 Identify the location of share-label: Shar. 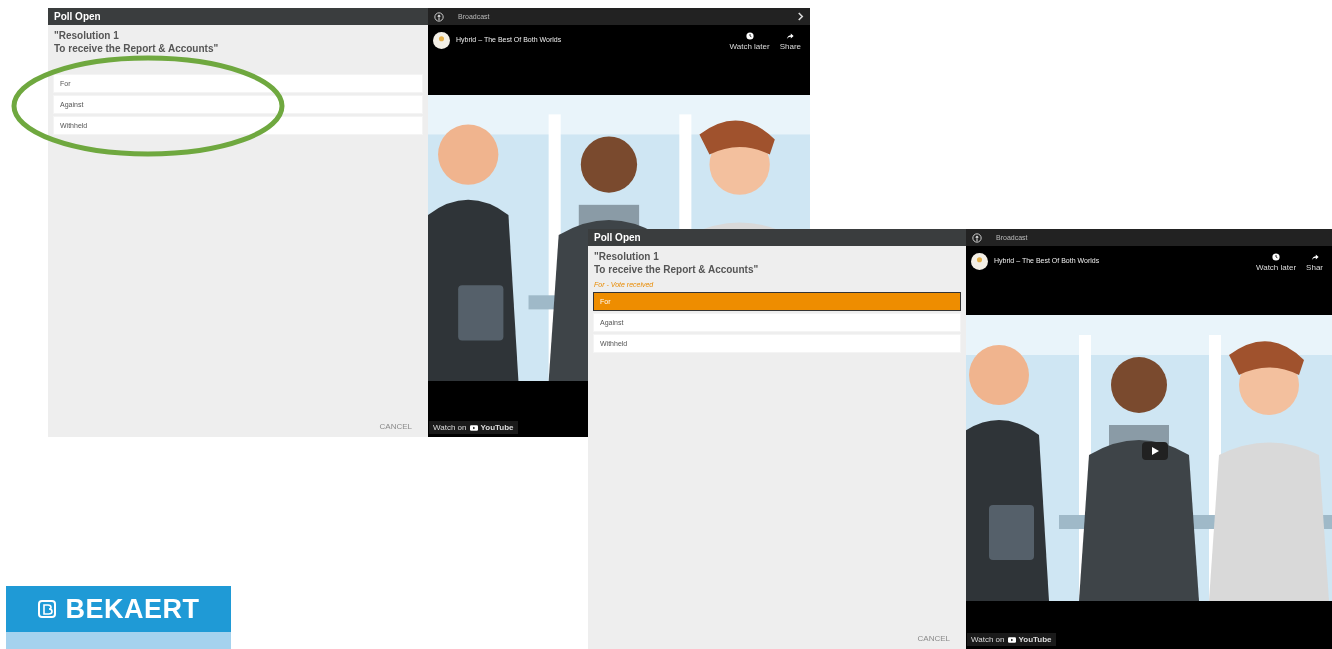
(1314, 267).